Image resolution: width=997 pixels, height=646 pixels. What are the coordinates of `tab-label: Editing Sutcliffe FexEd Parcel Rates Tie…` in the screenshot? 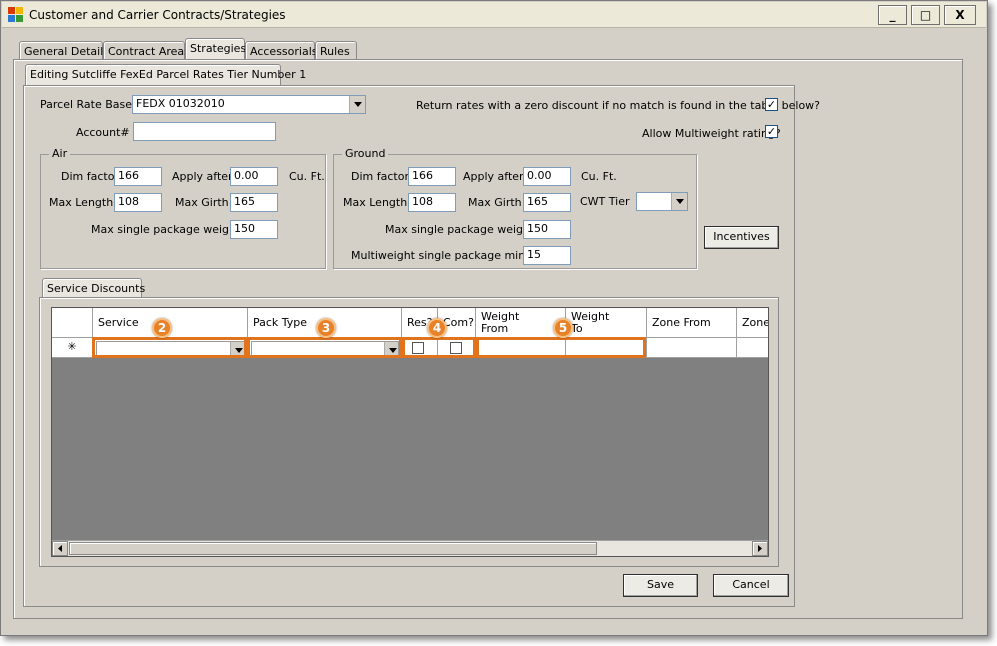 It's located at (168, 74).